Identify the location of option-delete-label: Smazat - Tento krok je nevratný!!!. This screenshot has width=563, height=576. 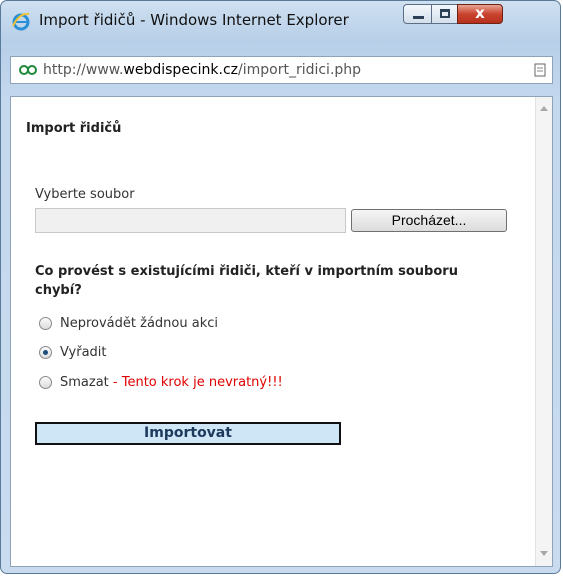
(171, 382).